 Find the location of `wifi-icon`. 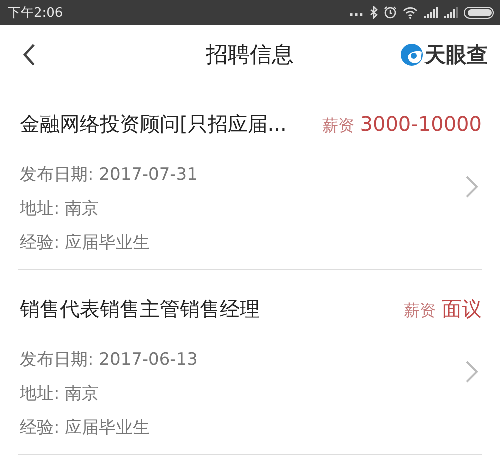

wifi-icon is located at coordinates (410, 12).